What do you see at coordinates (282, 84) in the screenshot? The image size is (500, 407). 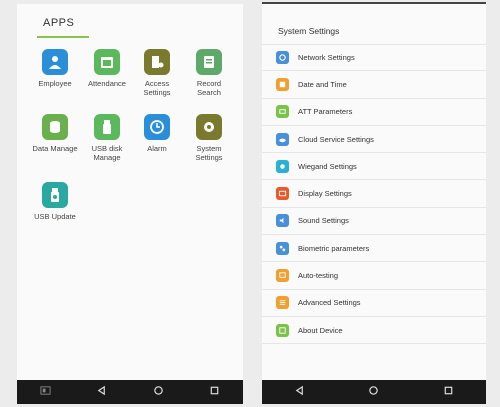 I see `date-time-icon` at bounding box center [282, 84].